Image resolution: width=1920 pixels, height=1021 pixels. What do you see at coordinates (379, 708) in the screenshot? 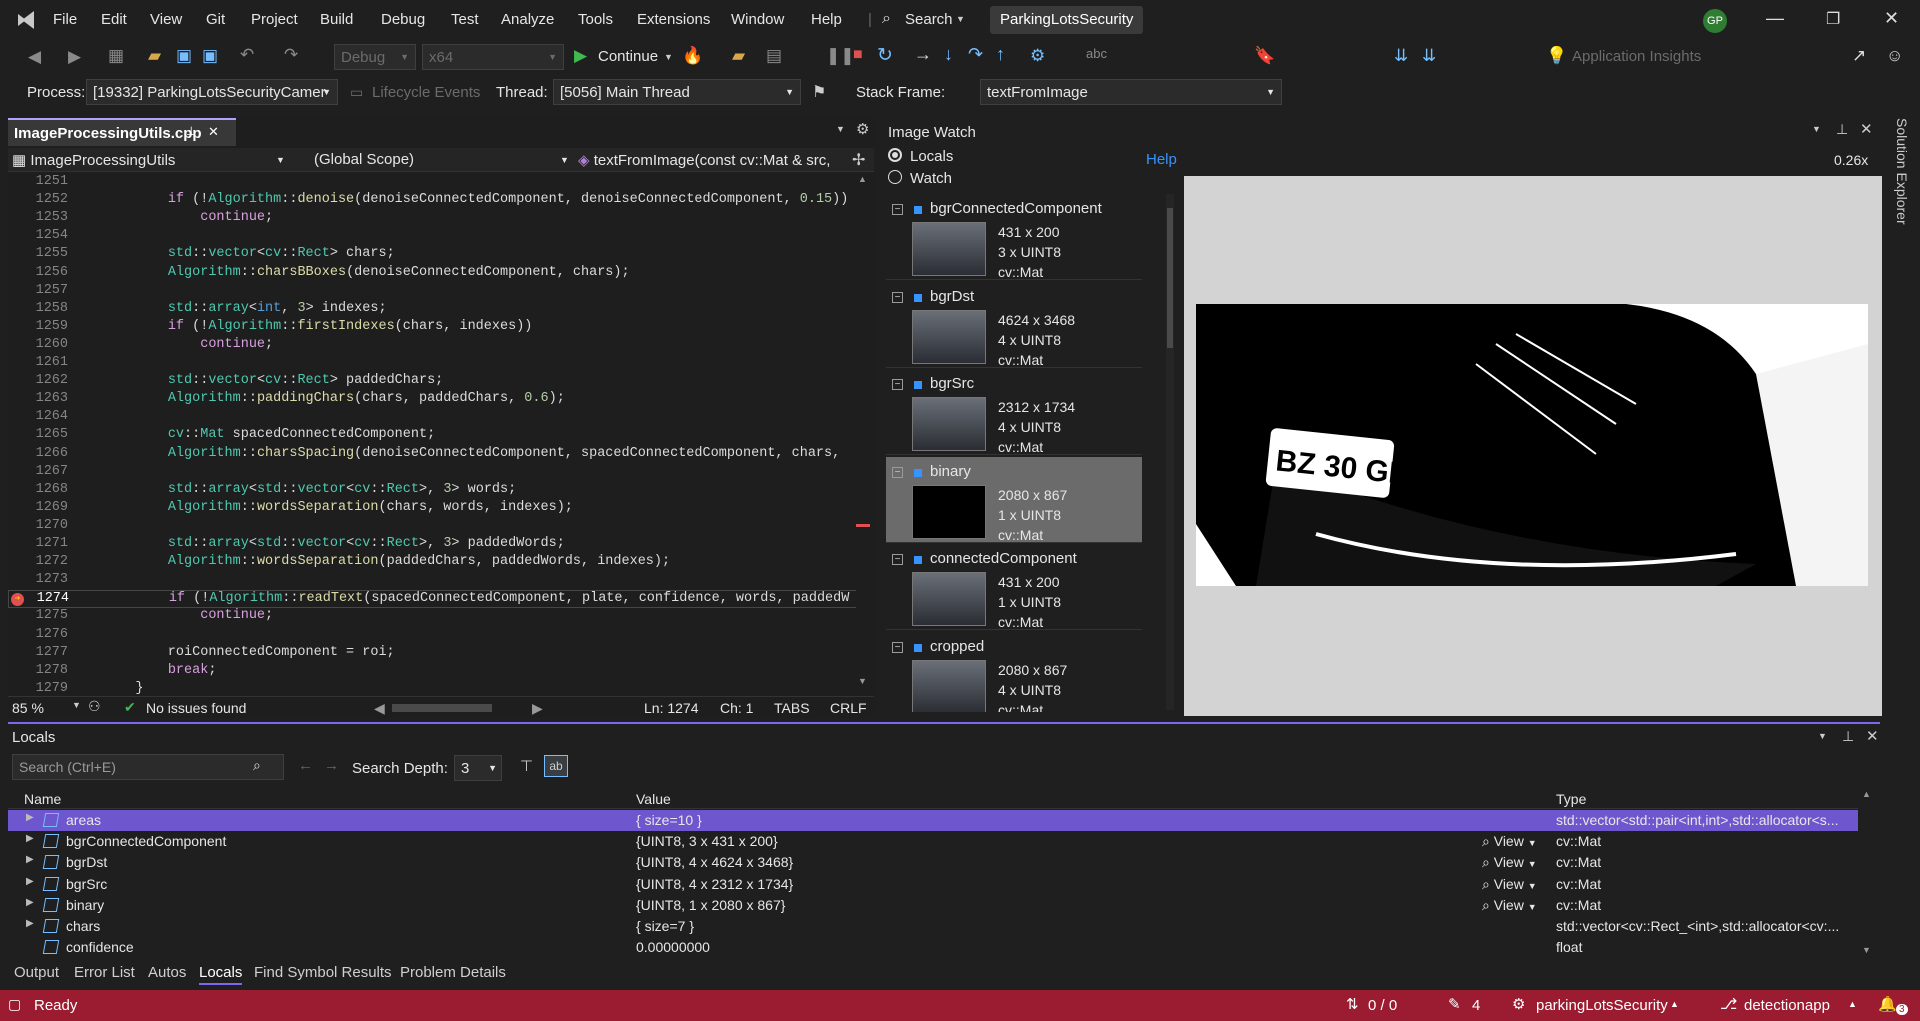
I see `scroll-left-icon: ◀` at bounding box center [379, 708].